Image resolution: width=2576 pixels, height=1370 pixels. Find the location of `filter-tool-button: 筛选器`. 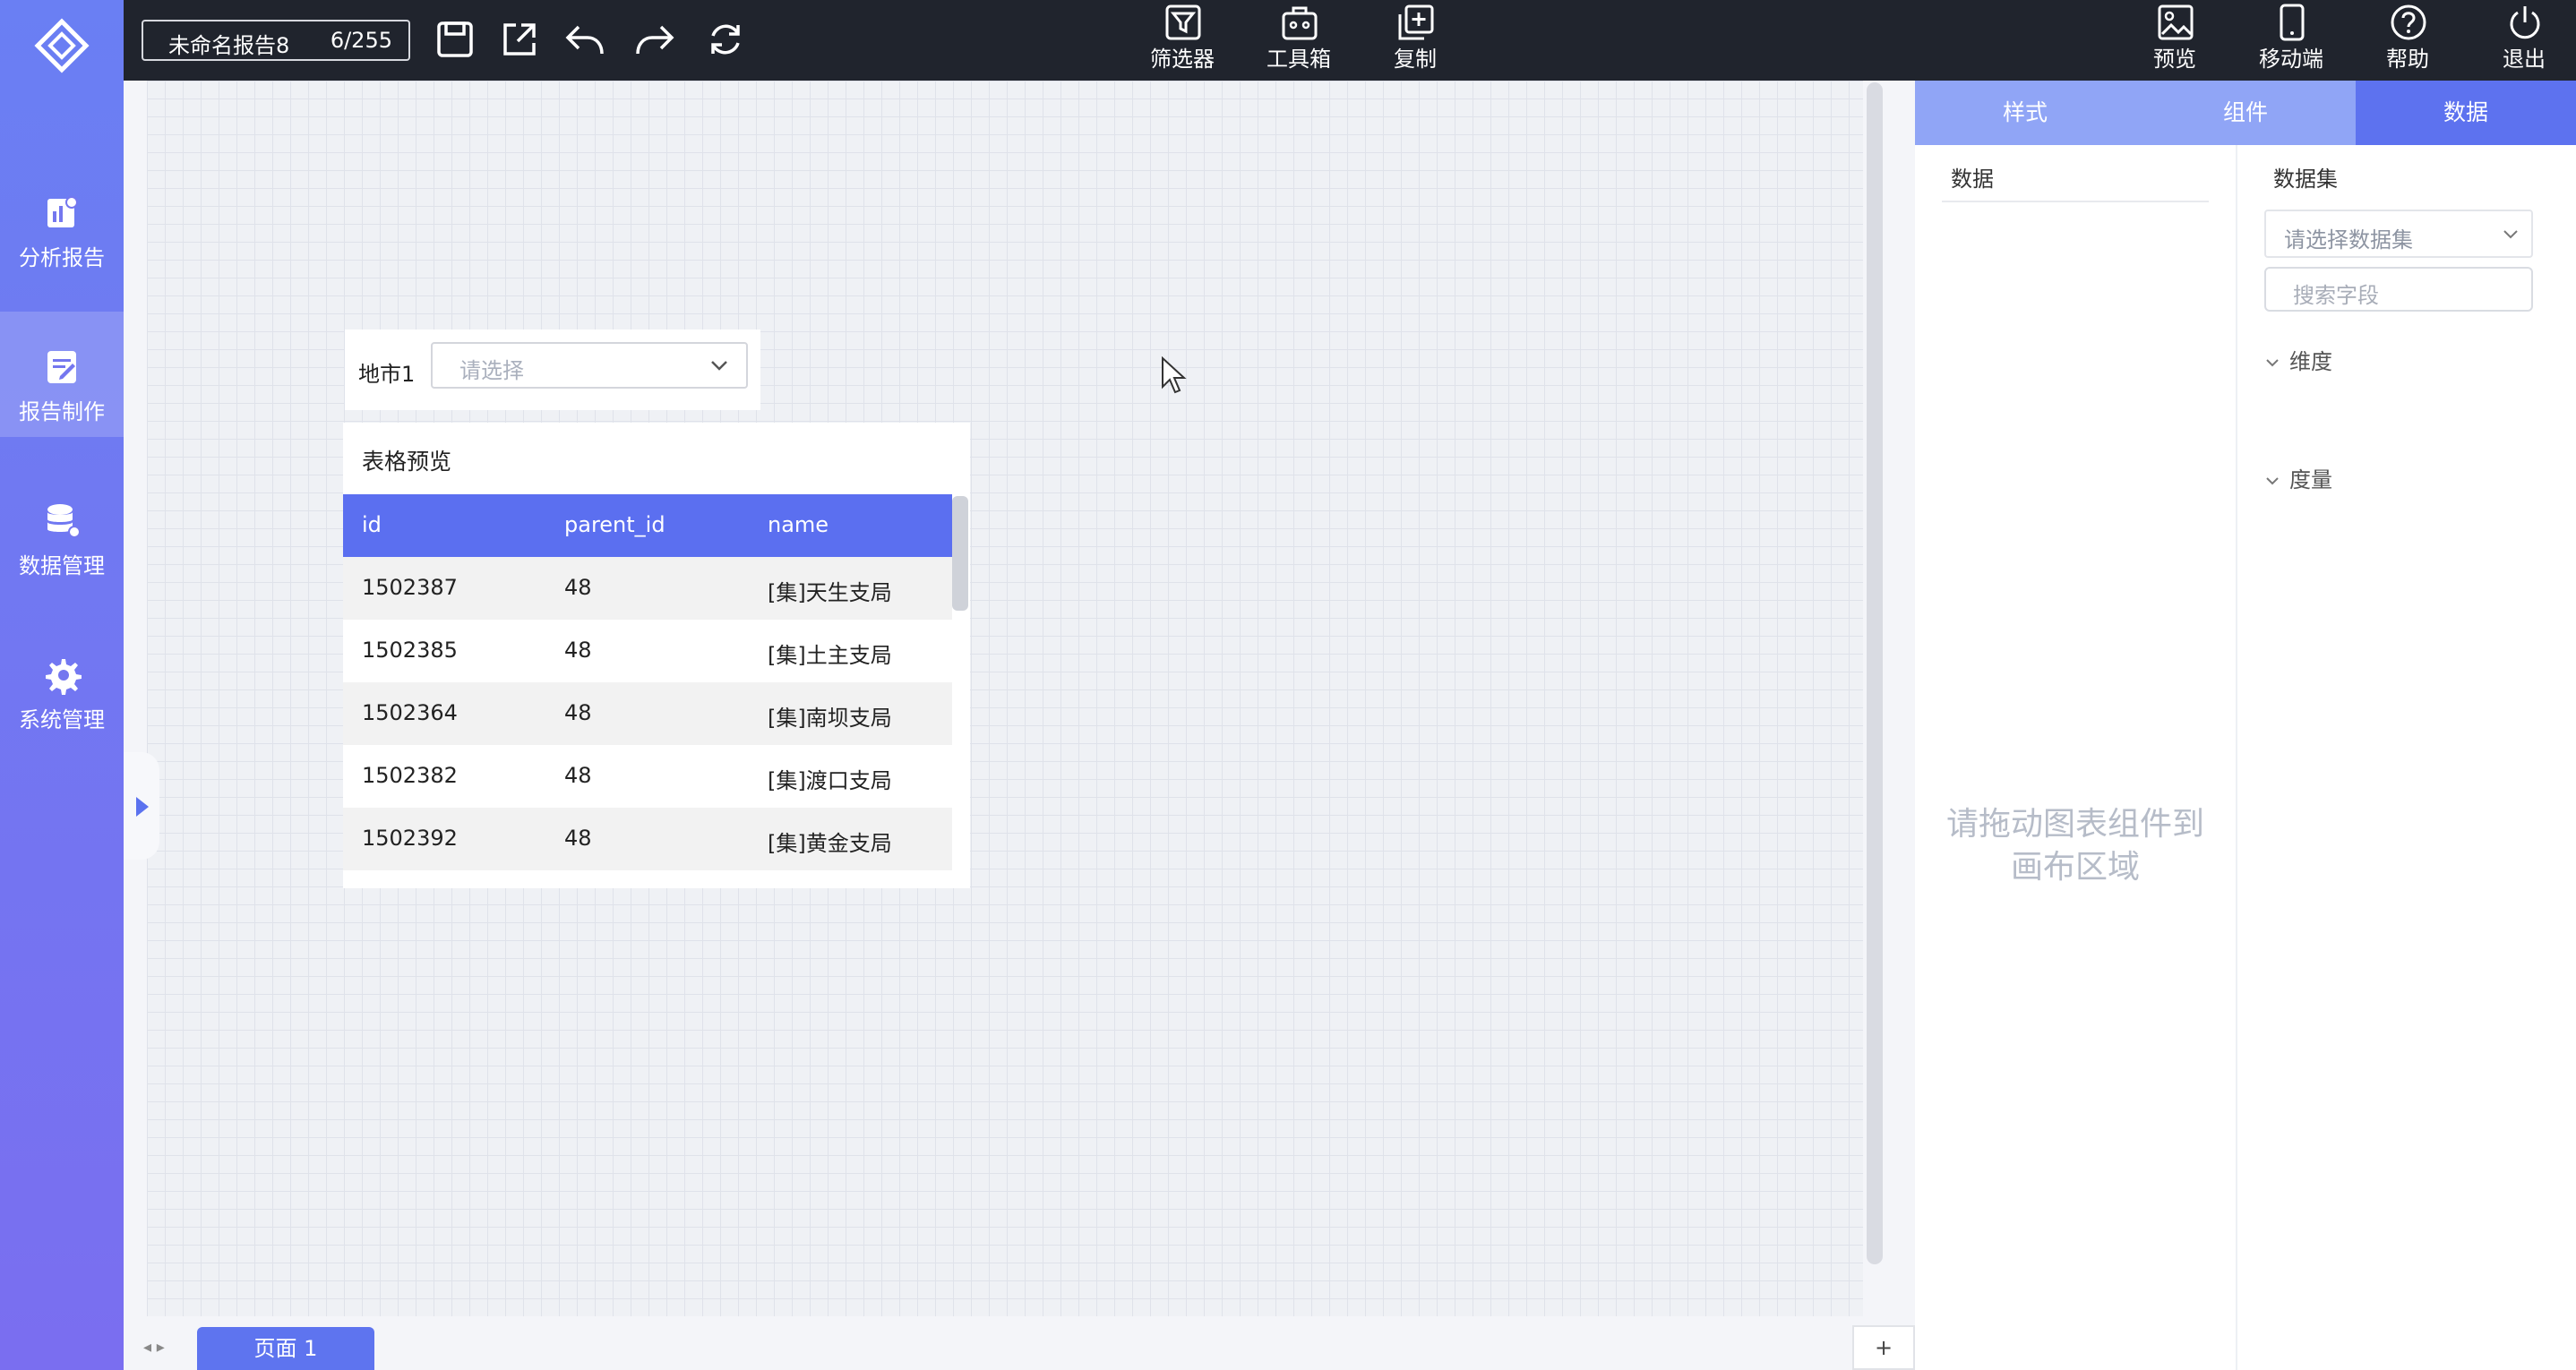

filter-tool-button: 筛选器 is located at coordinates (1182, 41).